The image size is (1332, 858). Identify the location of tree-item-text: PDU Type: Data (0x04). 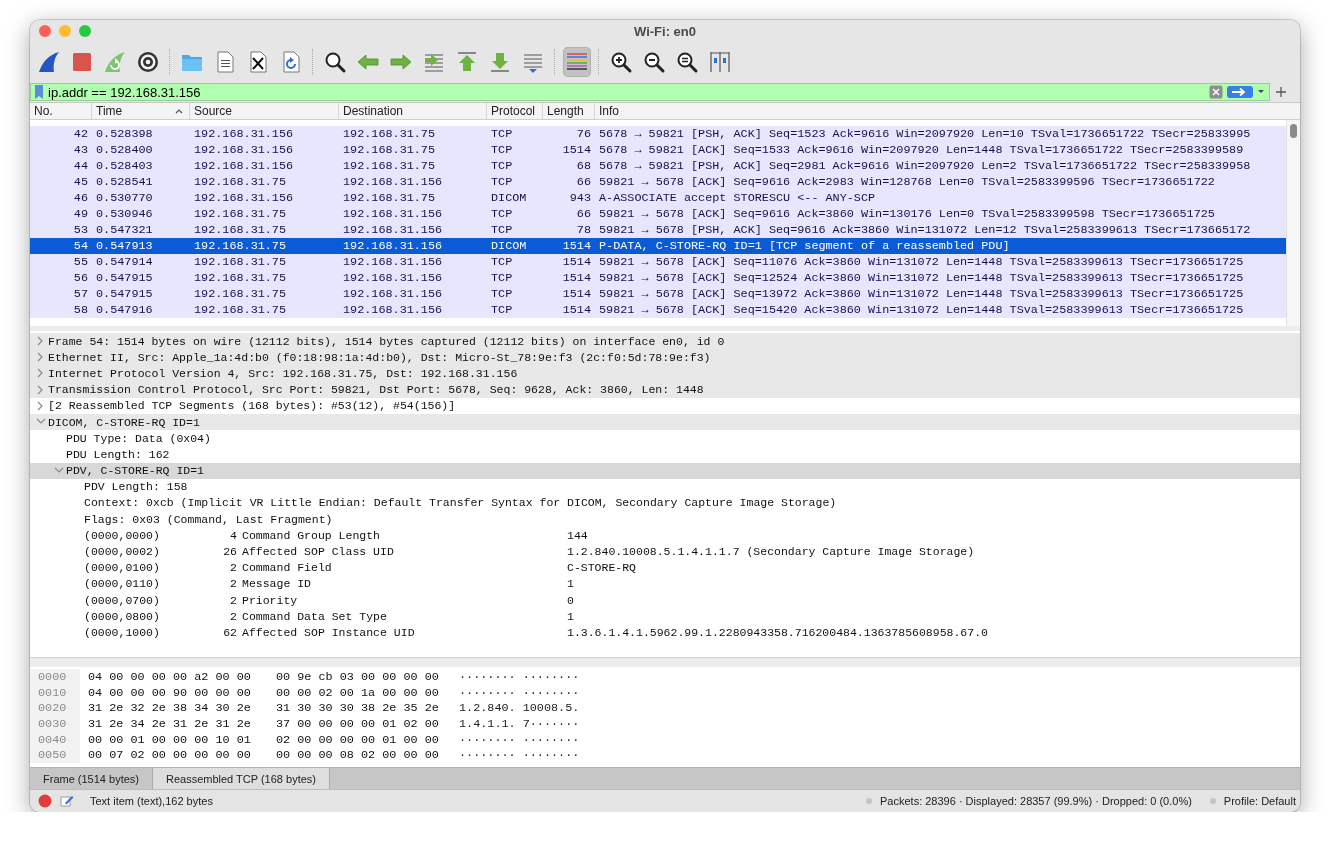
(138, 438).